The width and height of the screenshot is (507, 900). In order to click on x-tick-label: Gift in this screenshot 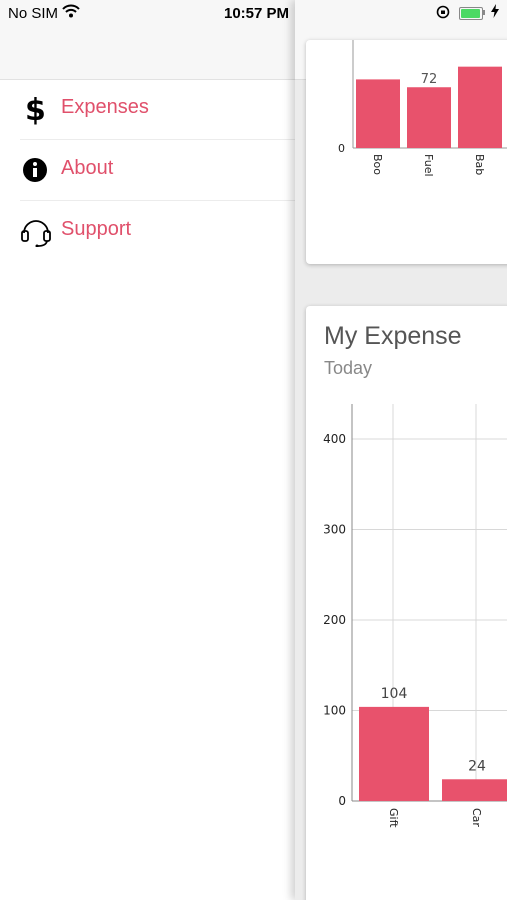, I will do `click(393, 818)`.